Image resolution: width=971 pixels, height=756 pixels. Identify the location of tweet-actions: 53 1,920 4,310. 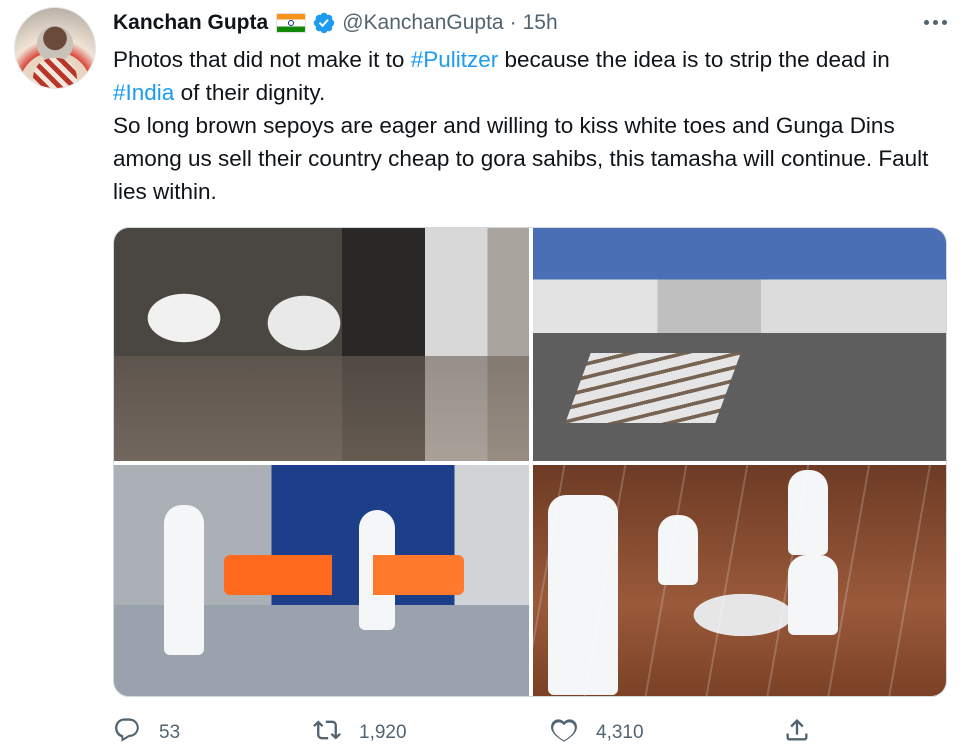
(473, 733).